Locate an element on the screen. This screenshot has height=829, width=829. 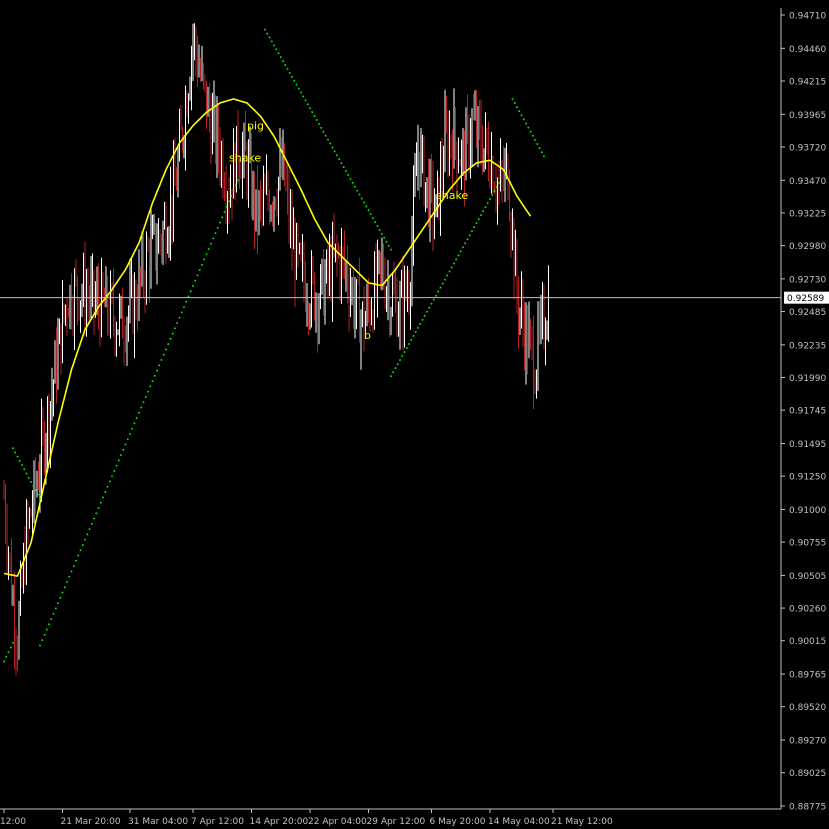
price-tick-label: 0.88775 is located at coordinates (807, 808).